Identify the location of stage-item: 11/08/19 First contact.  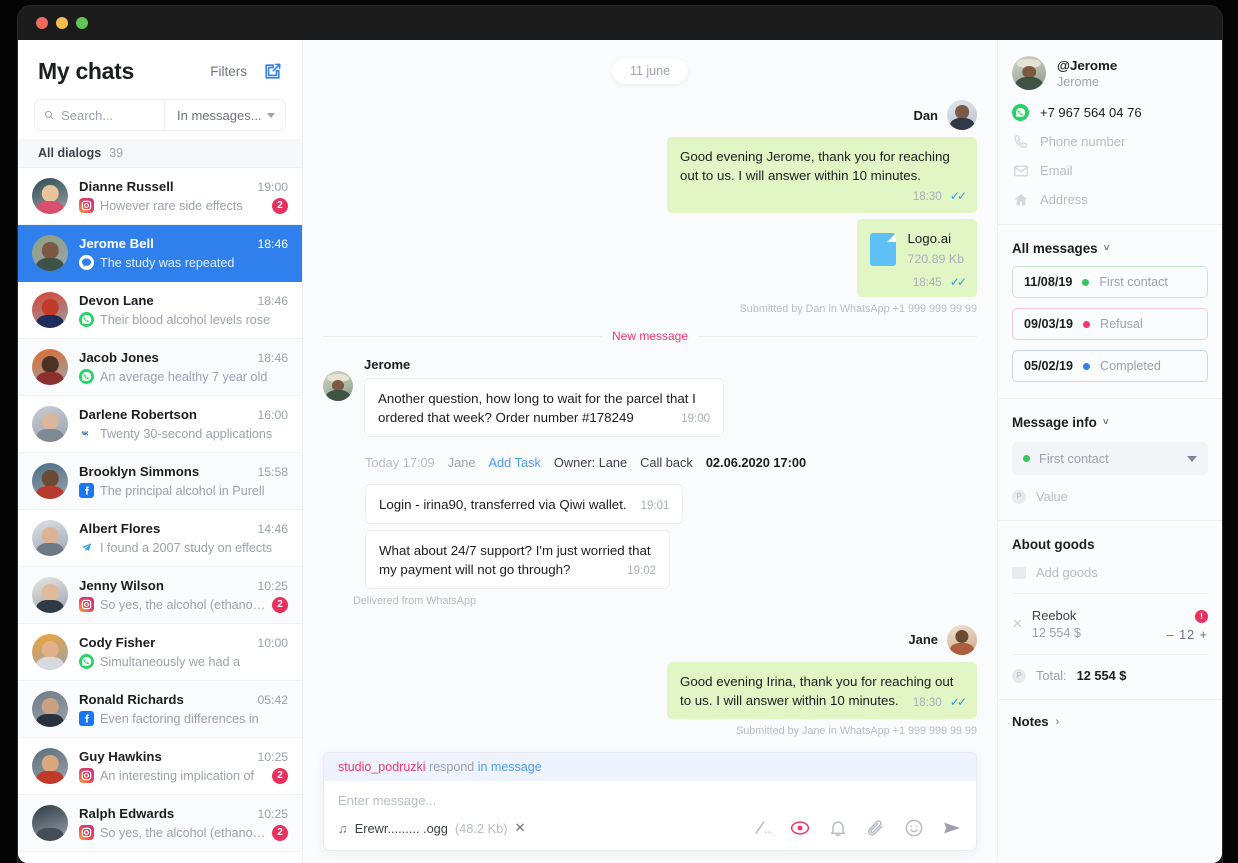
(1110, 282).